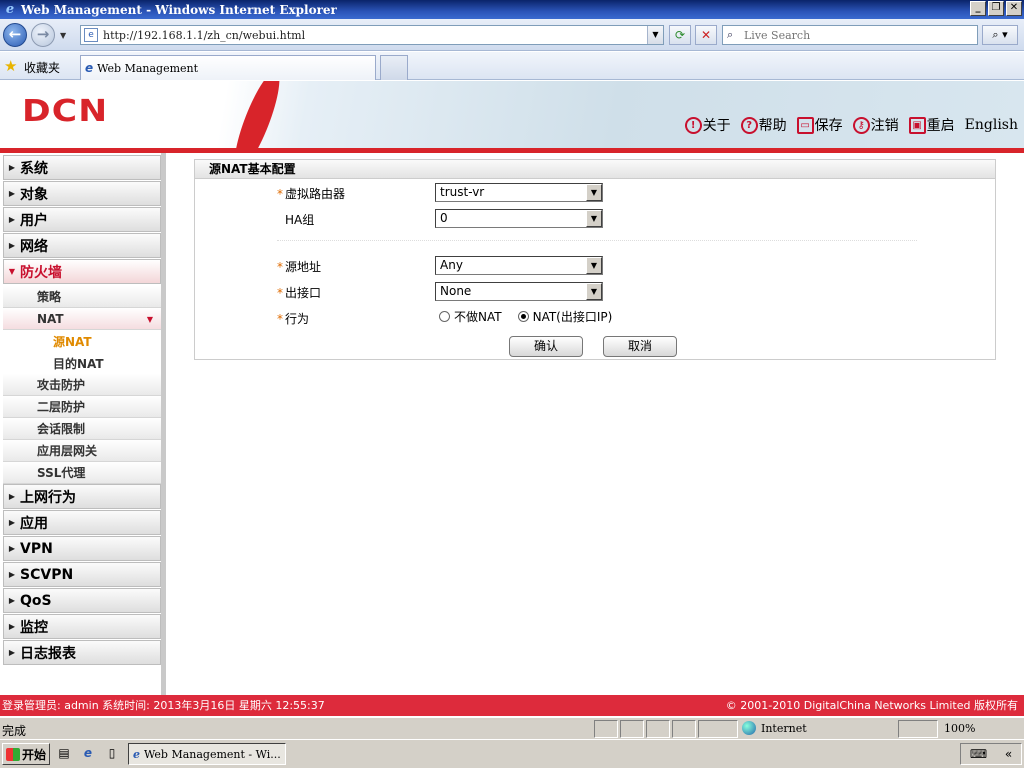 The image size is (1024, 768). Describe the element at coordinates (917, 125) in the screenshot. I see `restart-icon: ▣` at that location.